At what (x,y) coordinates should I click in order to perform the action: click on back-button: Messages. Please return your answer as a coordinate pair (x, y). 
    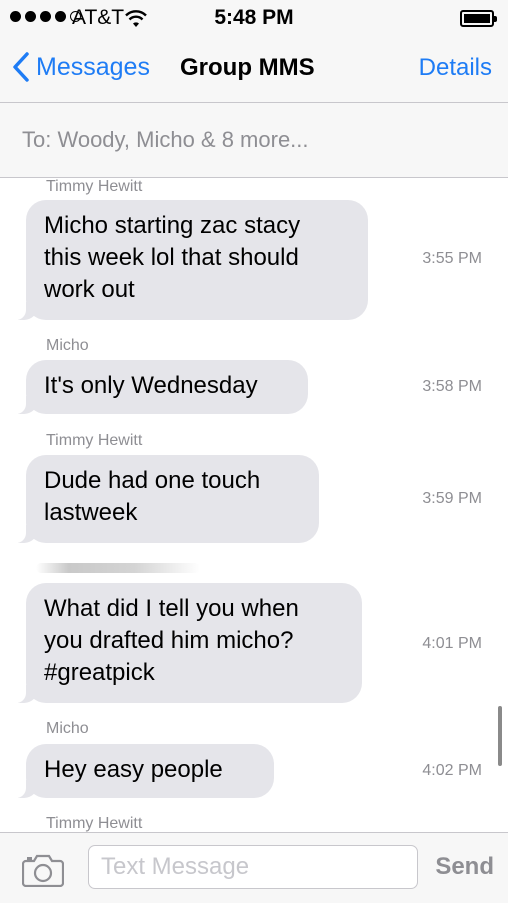
    Looking at the image, I should click on (81, 67).